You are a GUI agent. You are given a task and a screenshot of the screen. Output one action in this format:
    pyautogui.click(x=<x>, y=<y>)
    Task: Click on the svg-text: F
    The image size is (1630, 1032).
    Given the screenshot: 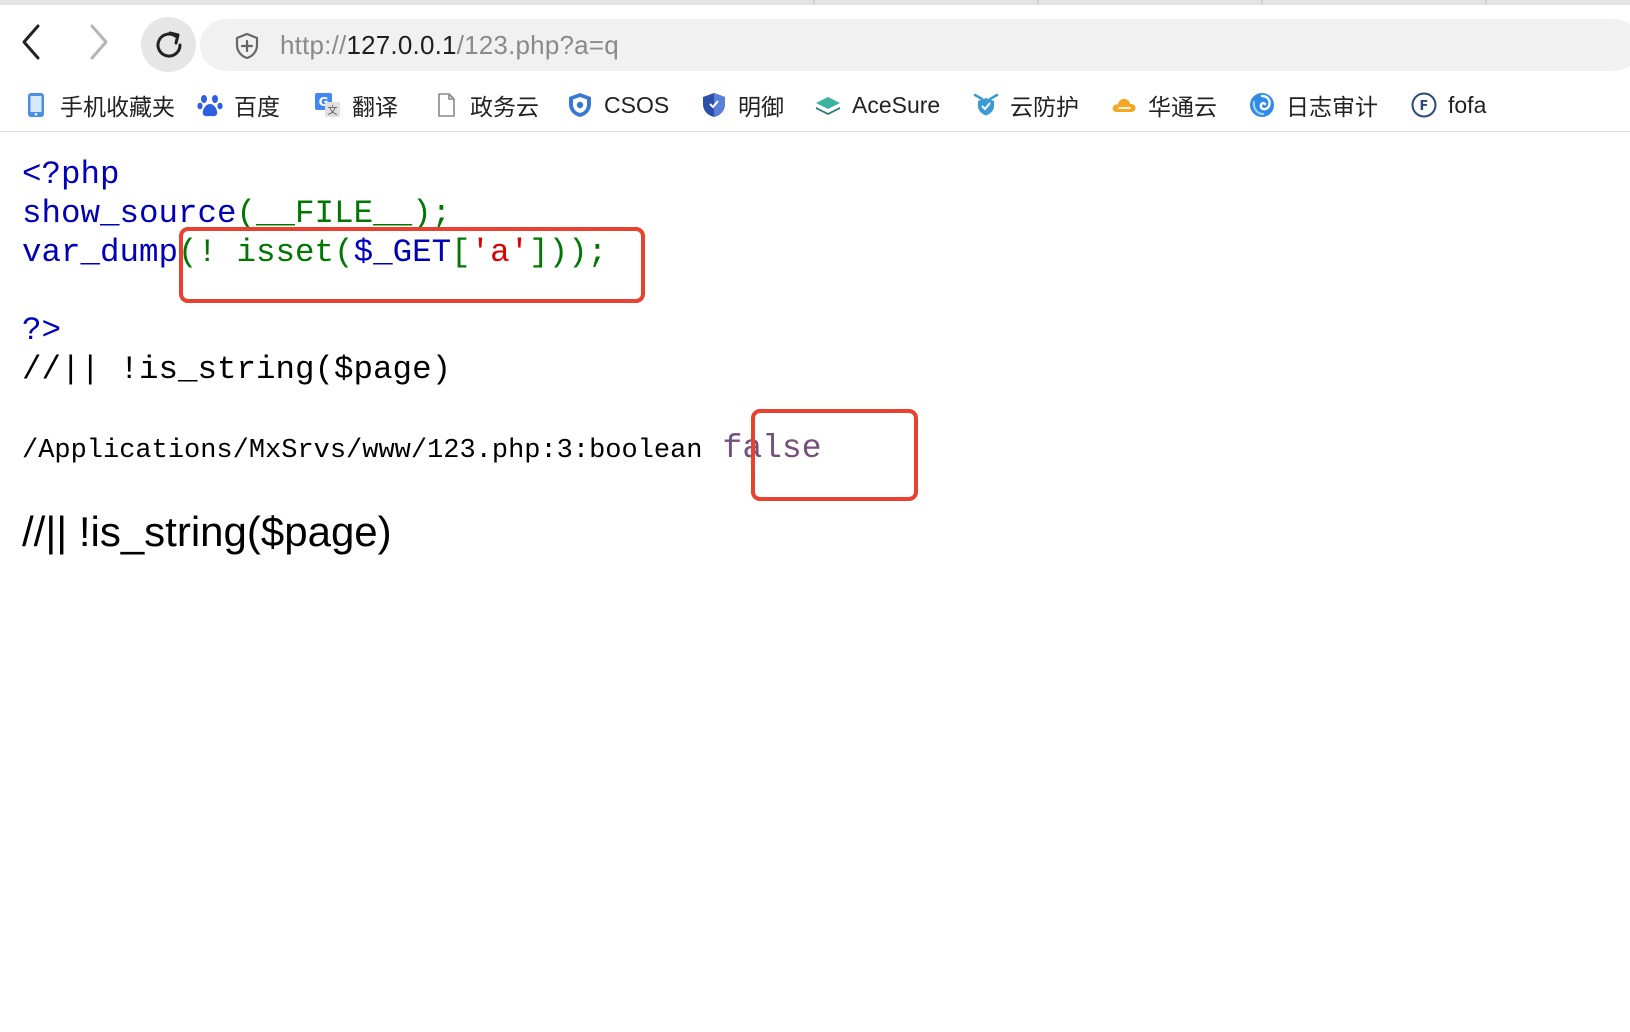 What is the action you would take?
    pyautogui.click(x=1424, y=106)
    